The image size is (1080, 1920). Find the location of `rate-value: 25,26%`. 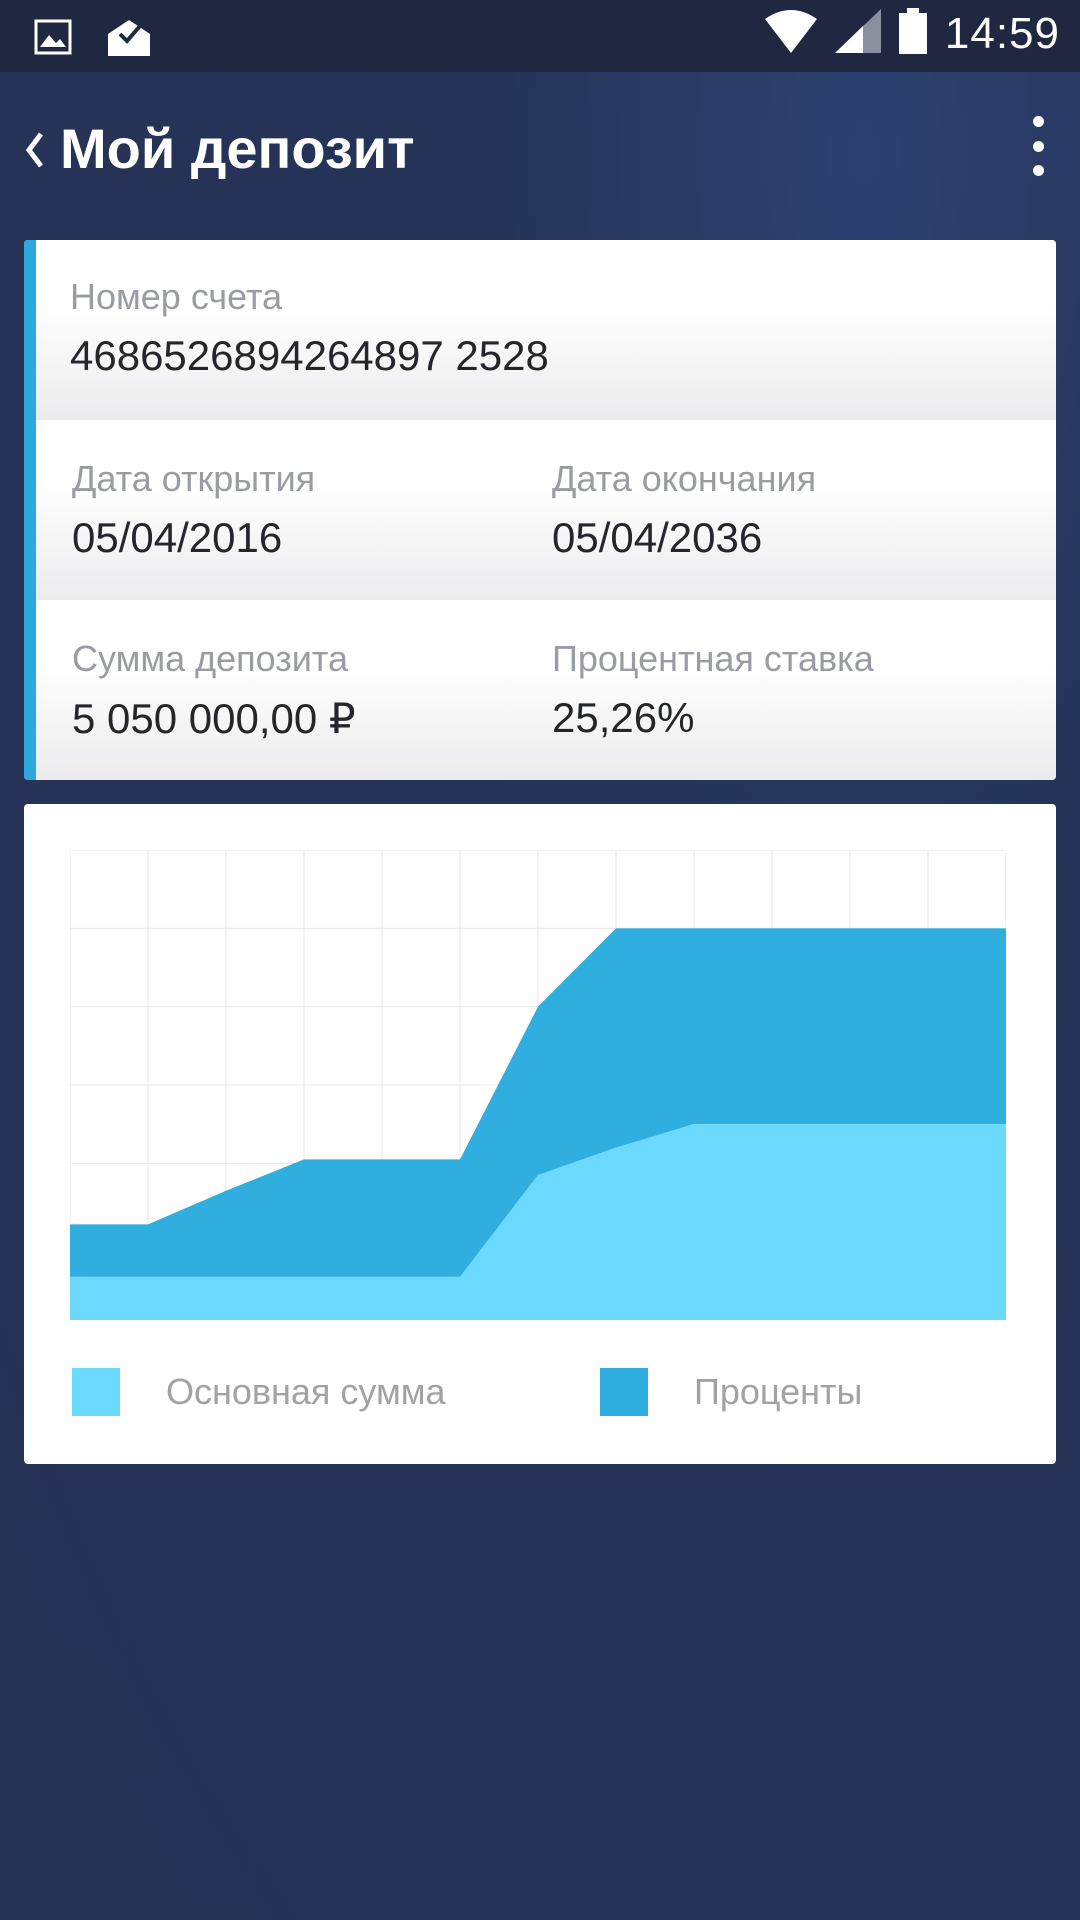

rate-value: 25,26% is located at coordinates (623, 717).